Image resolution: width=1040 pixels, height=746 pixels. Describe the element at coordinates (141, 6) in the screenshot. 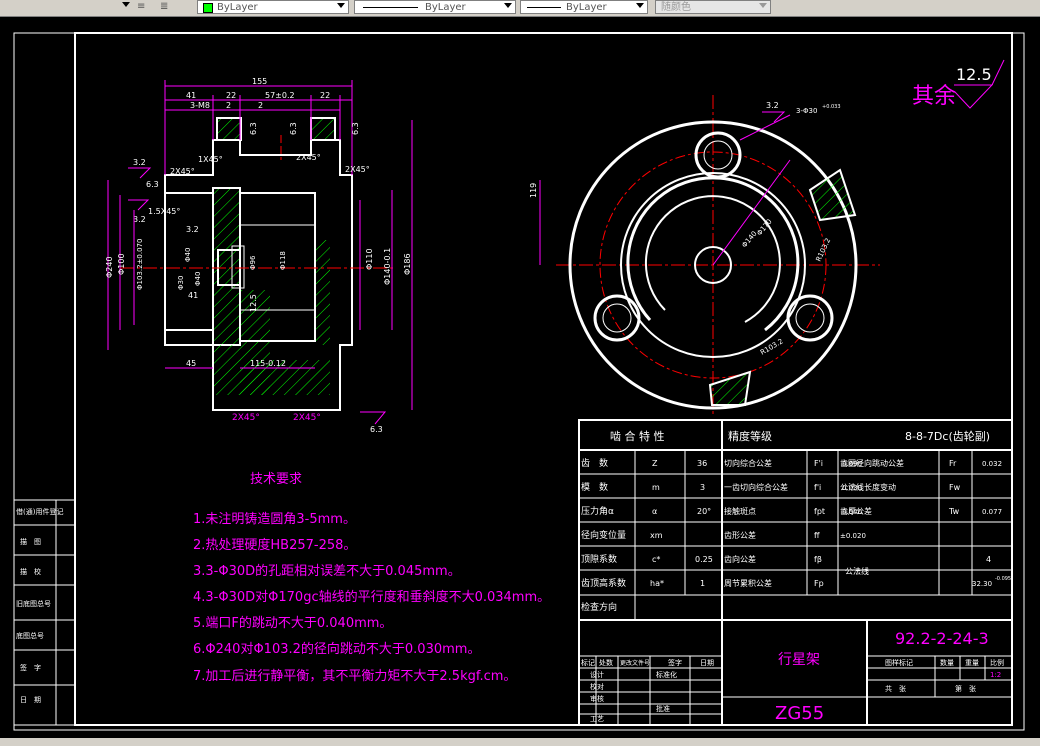

I see `layer-state-icon: ≡` at that location.